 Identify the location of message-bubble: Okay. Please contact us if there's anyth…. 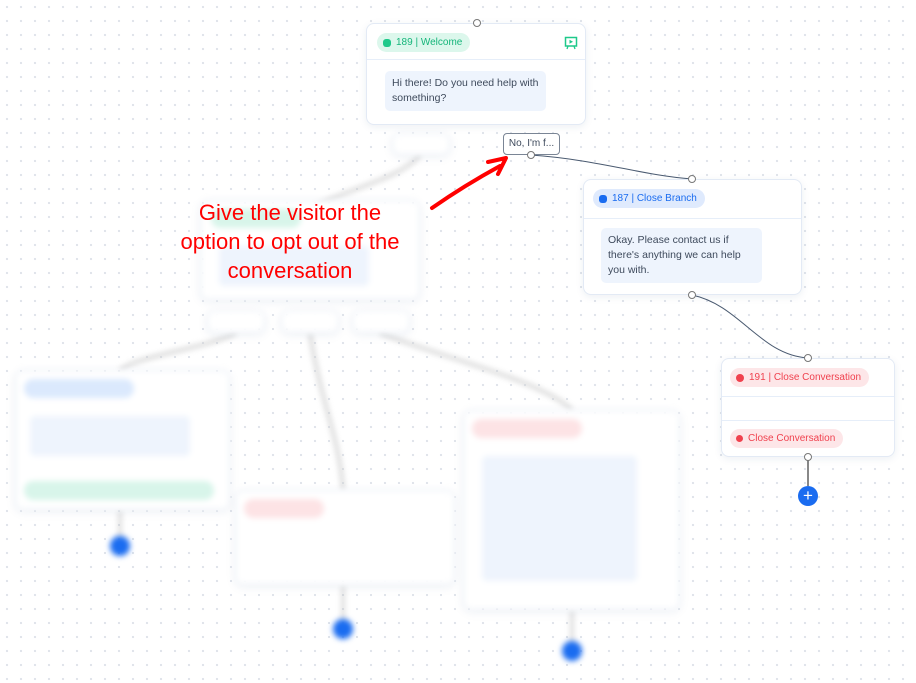
(681, 255).